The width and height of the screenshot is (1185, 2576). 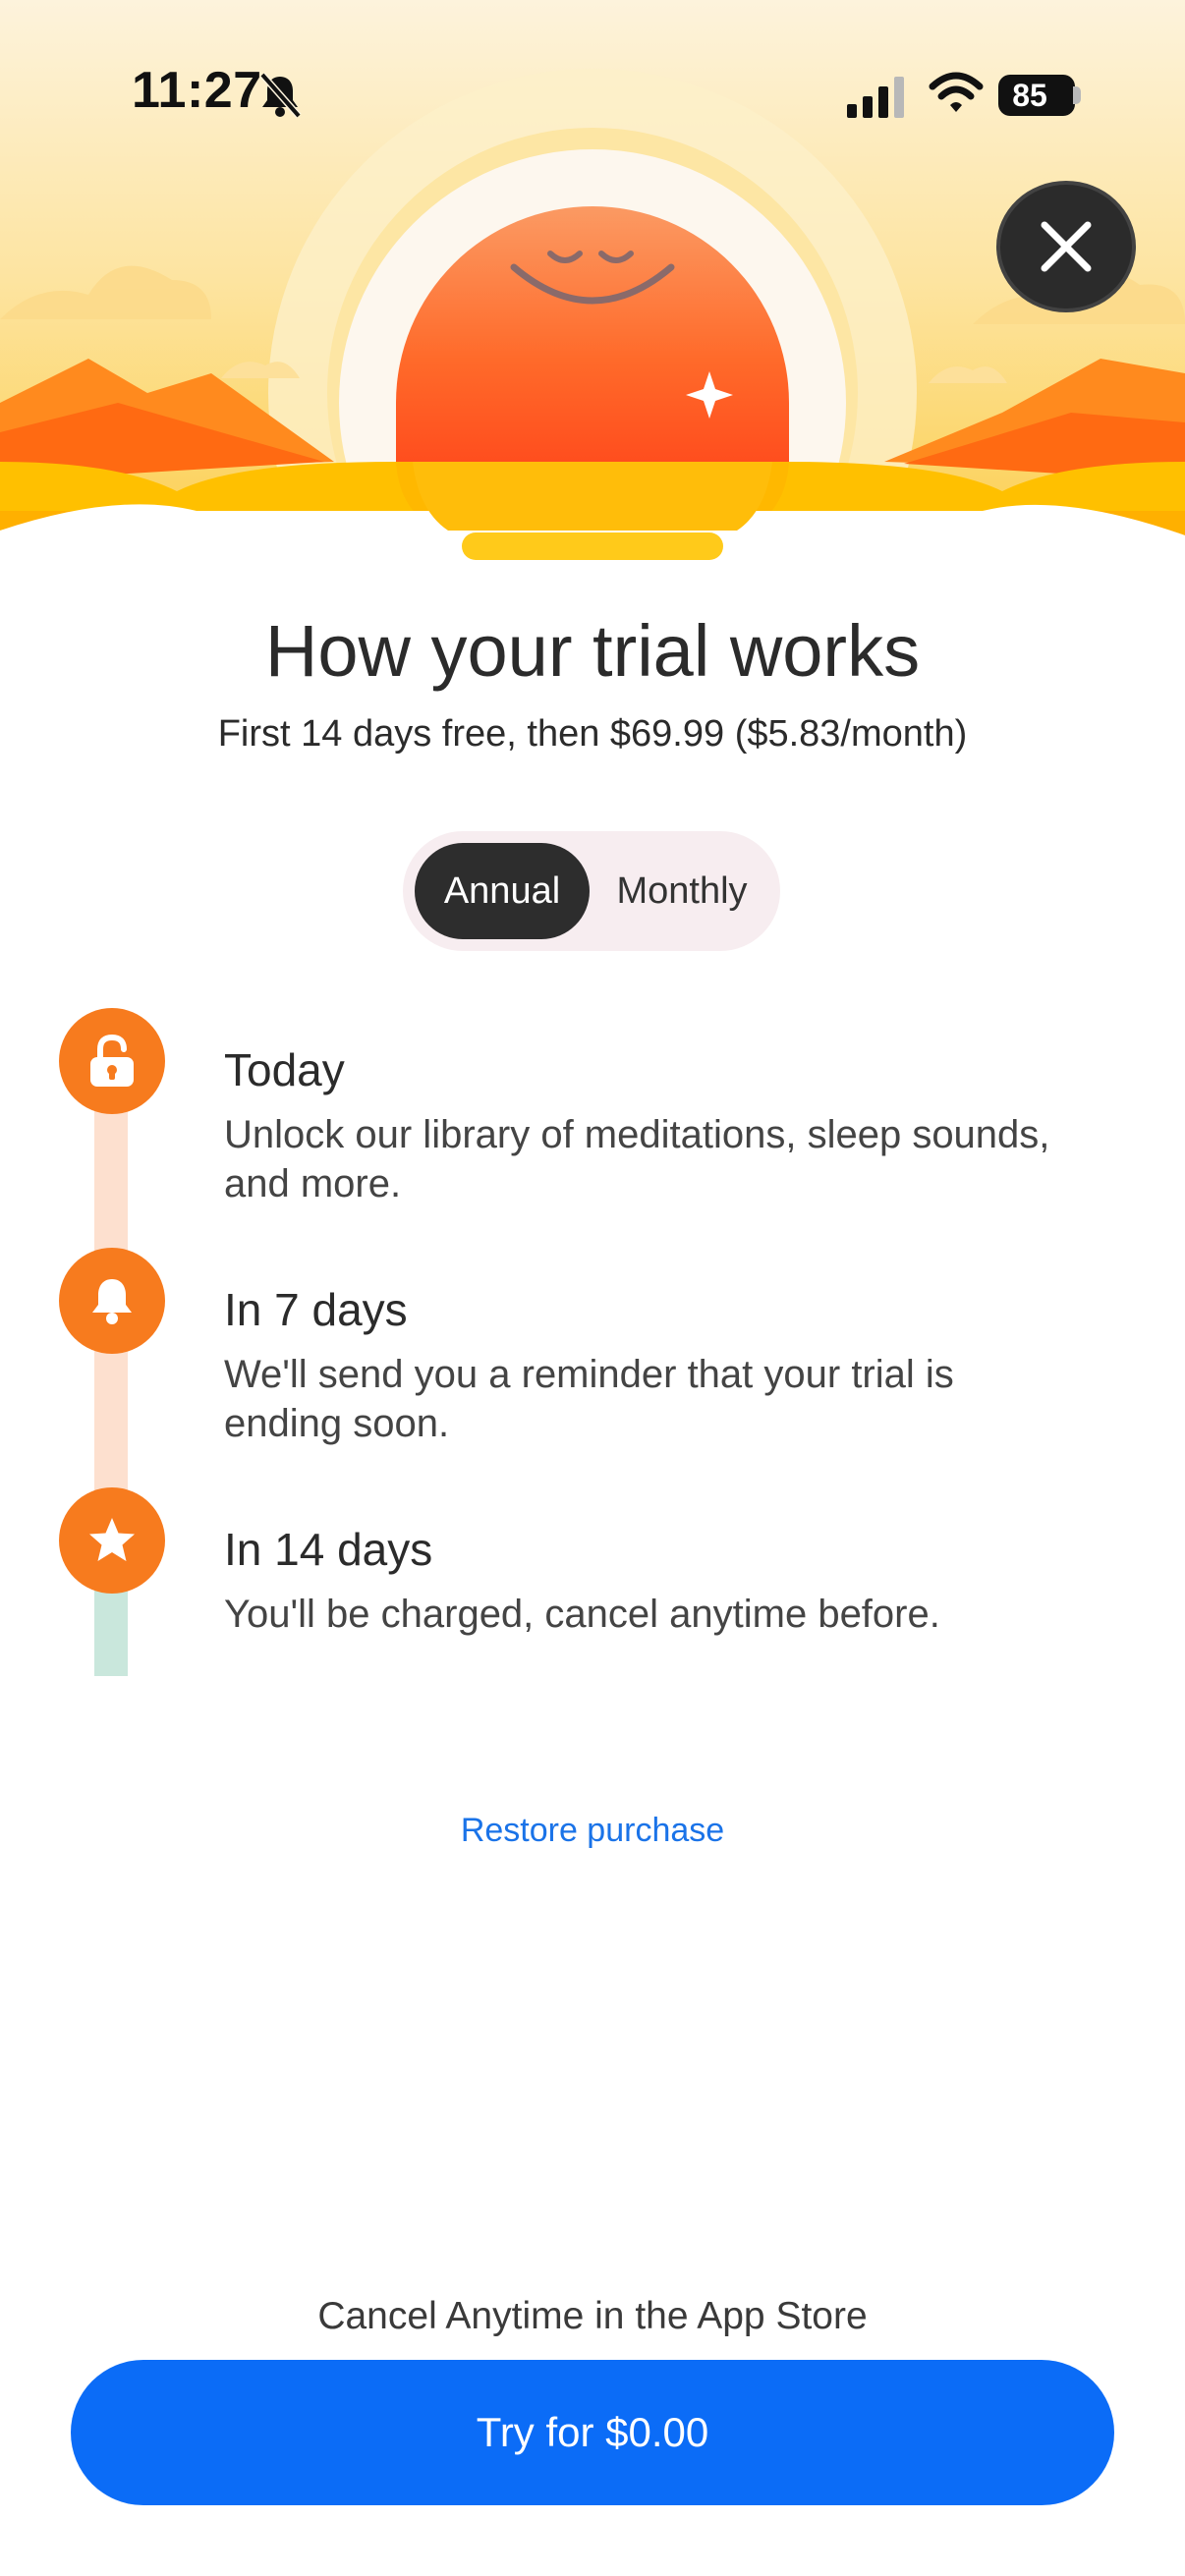 I want to click on timeline-step-title: In 7 days, so click(x=316, y=1309).